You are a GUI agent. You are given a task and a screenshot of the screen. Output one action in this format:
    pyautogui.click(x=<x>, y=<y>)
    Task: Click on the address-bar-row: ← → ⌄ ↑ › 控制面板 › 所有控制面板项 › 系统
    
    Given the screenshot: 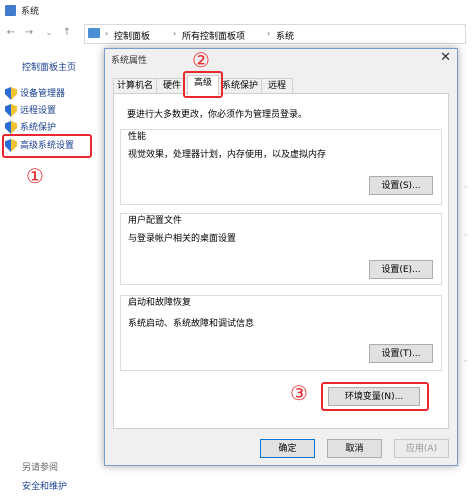 What is the action you would take?
    pyautogui.click(x=237, y=34)
    